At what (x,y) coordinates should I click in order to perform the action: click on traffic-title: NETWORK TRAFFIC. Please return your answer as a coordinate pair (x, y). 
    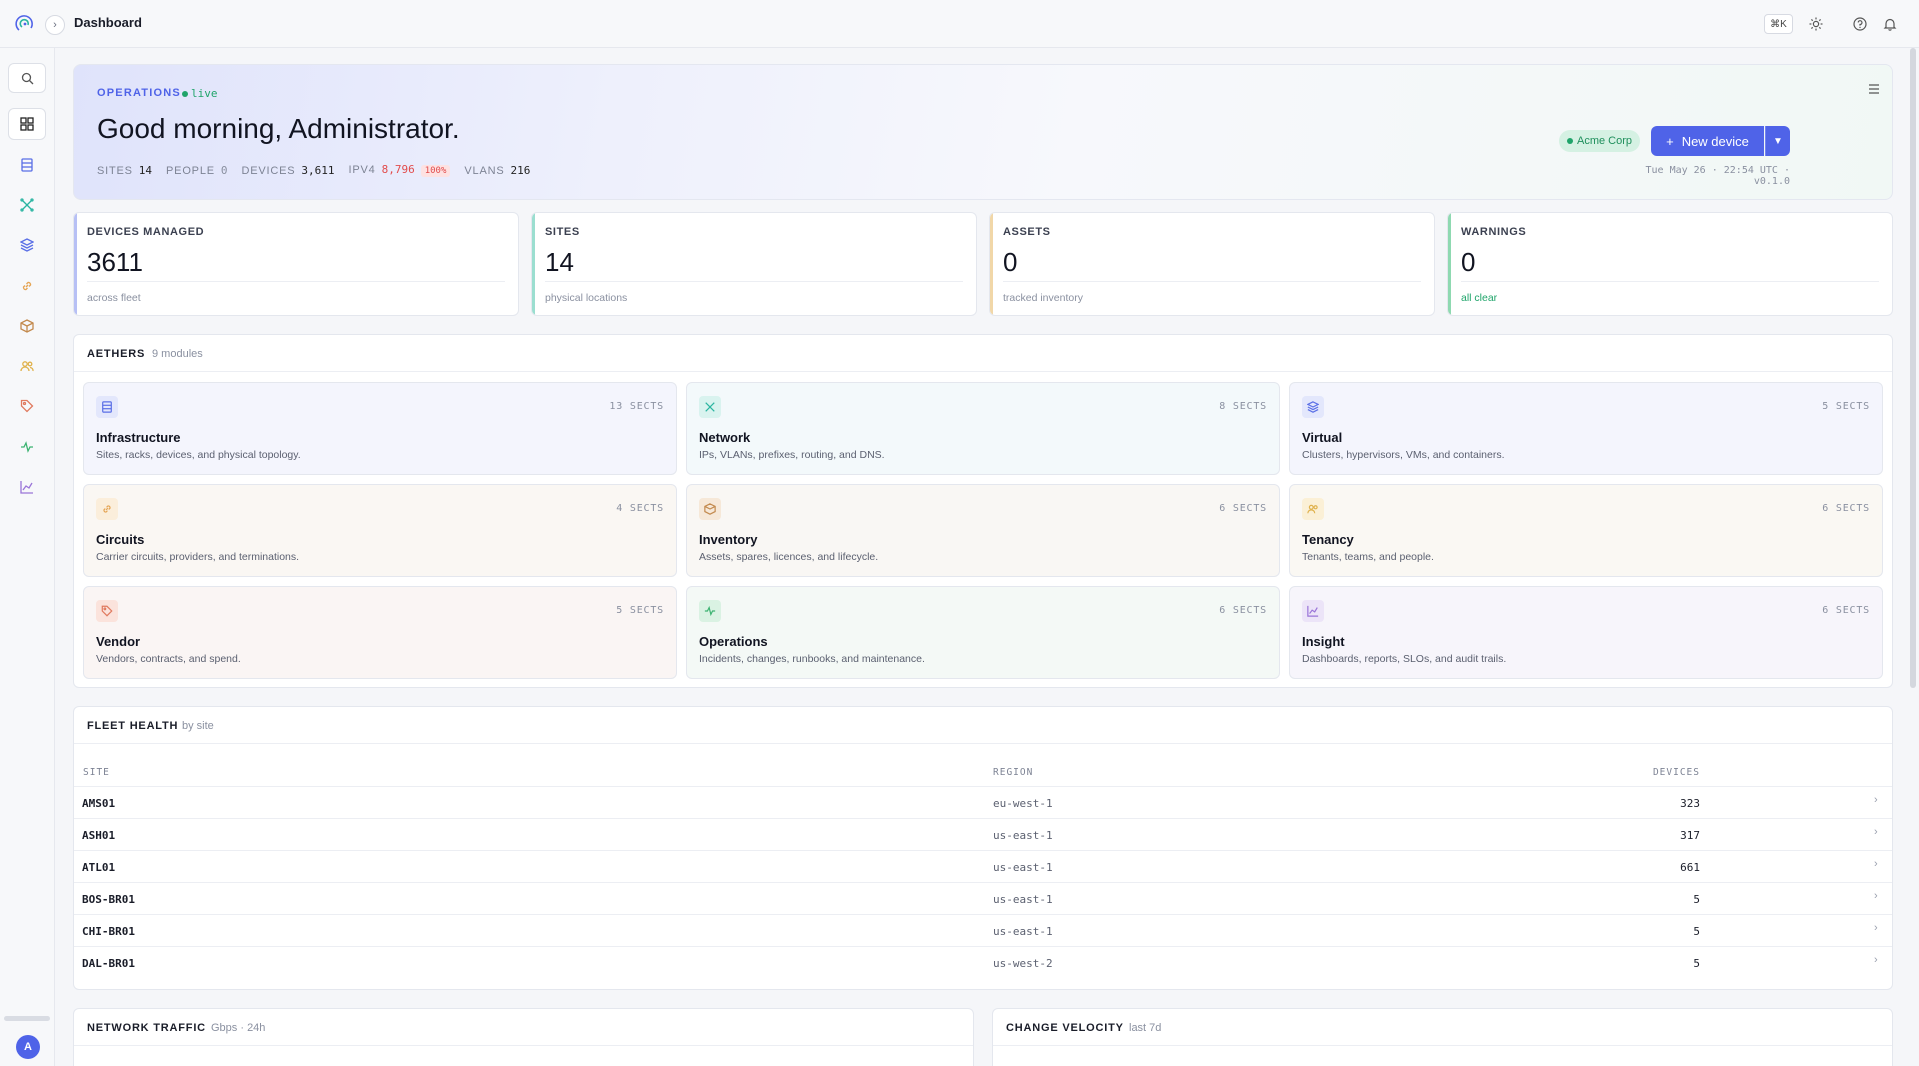
    Looking at the image, I should click on (146, 1028).